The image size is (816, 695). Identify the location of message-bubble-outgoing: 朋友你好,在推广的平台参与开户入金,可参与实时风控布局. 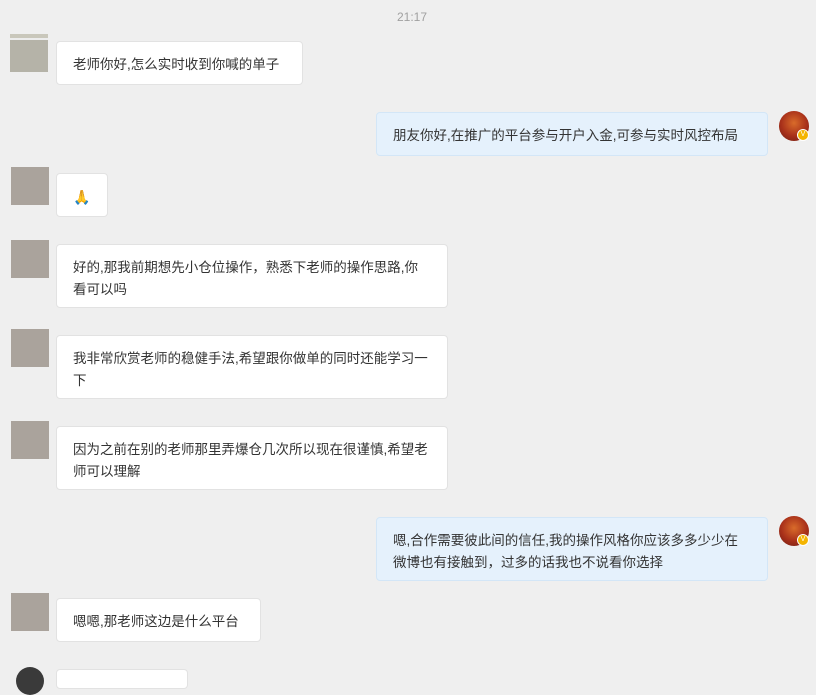
(572, 134).